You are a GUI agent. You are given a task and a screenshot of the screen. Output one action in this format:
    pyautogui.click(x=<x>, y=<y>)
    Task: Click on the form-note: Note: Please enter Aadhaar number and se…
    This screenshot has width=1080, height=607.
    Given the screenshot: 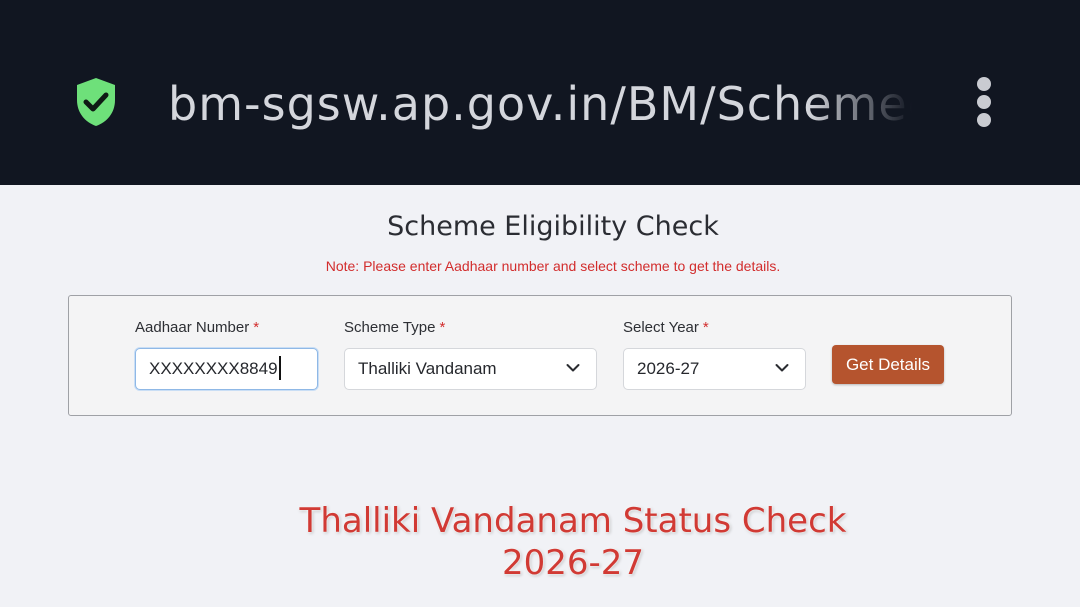 What is the action you would take?
    pyautogui.click(x=553, y=266)
    